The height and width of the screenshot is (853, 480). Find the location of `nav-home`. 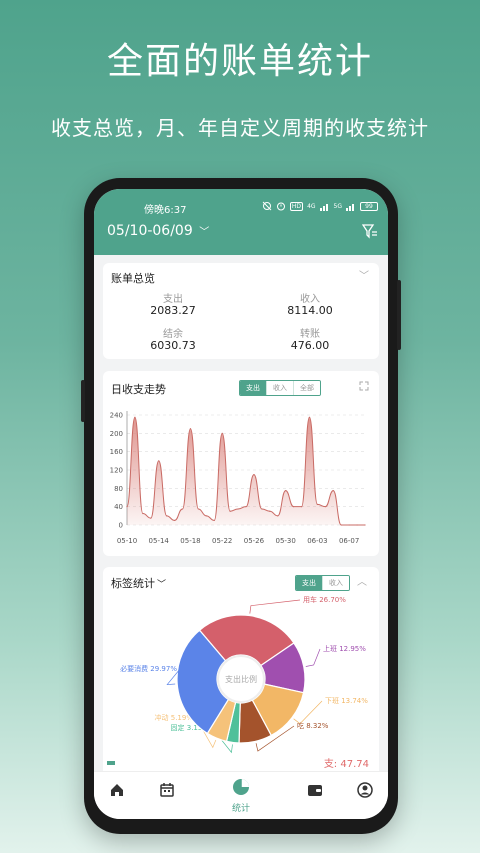

nav-home is located at coordinates (117, 792).